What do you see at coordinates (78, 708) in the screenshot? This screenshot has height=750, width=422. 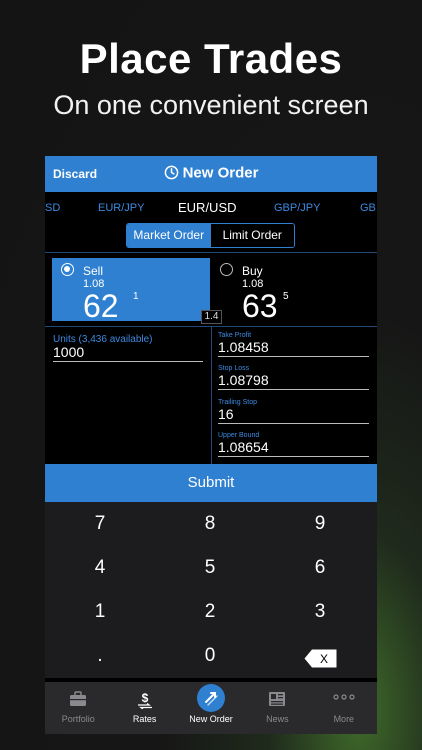 I see `tab-portfolio: Portfolio` at bounding box center [78, 708].